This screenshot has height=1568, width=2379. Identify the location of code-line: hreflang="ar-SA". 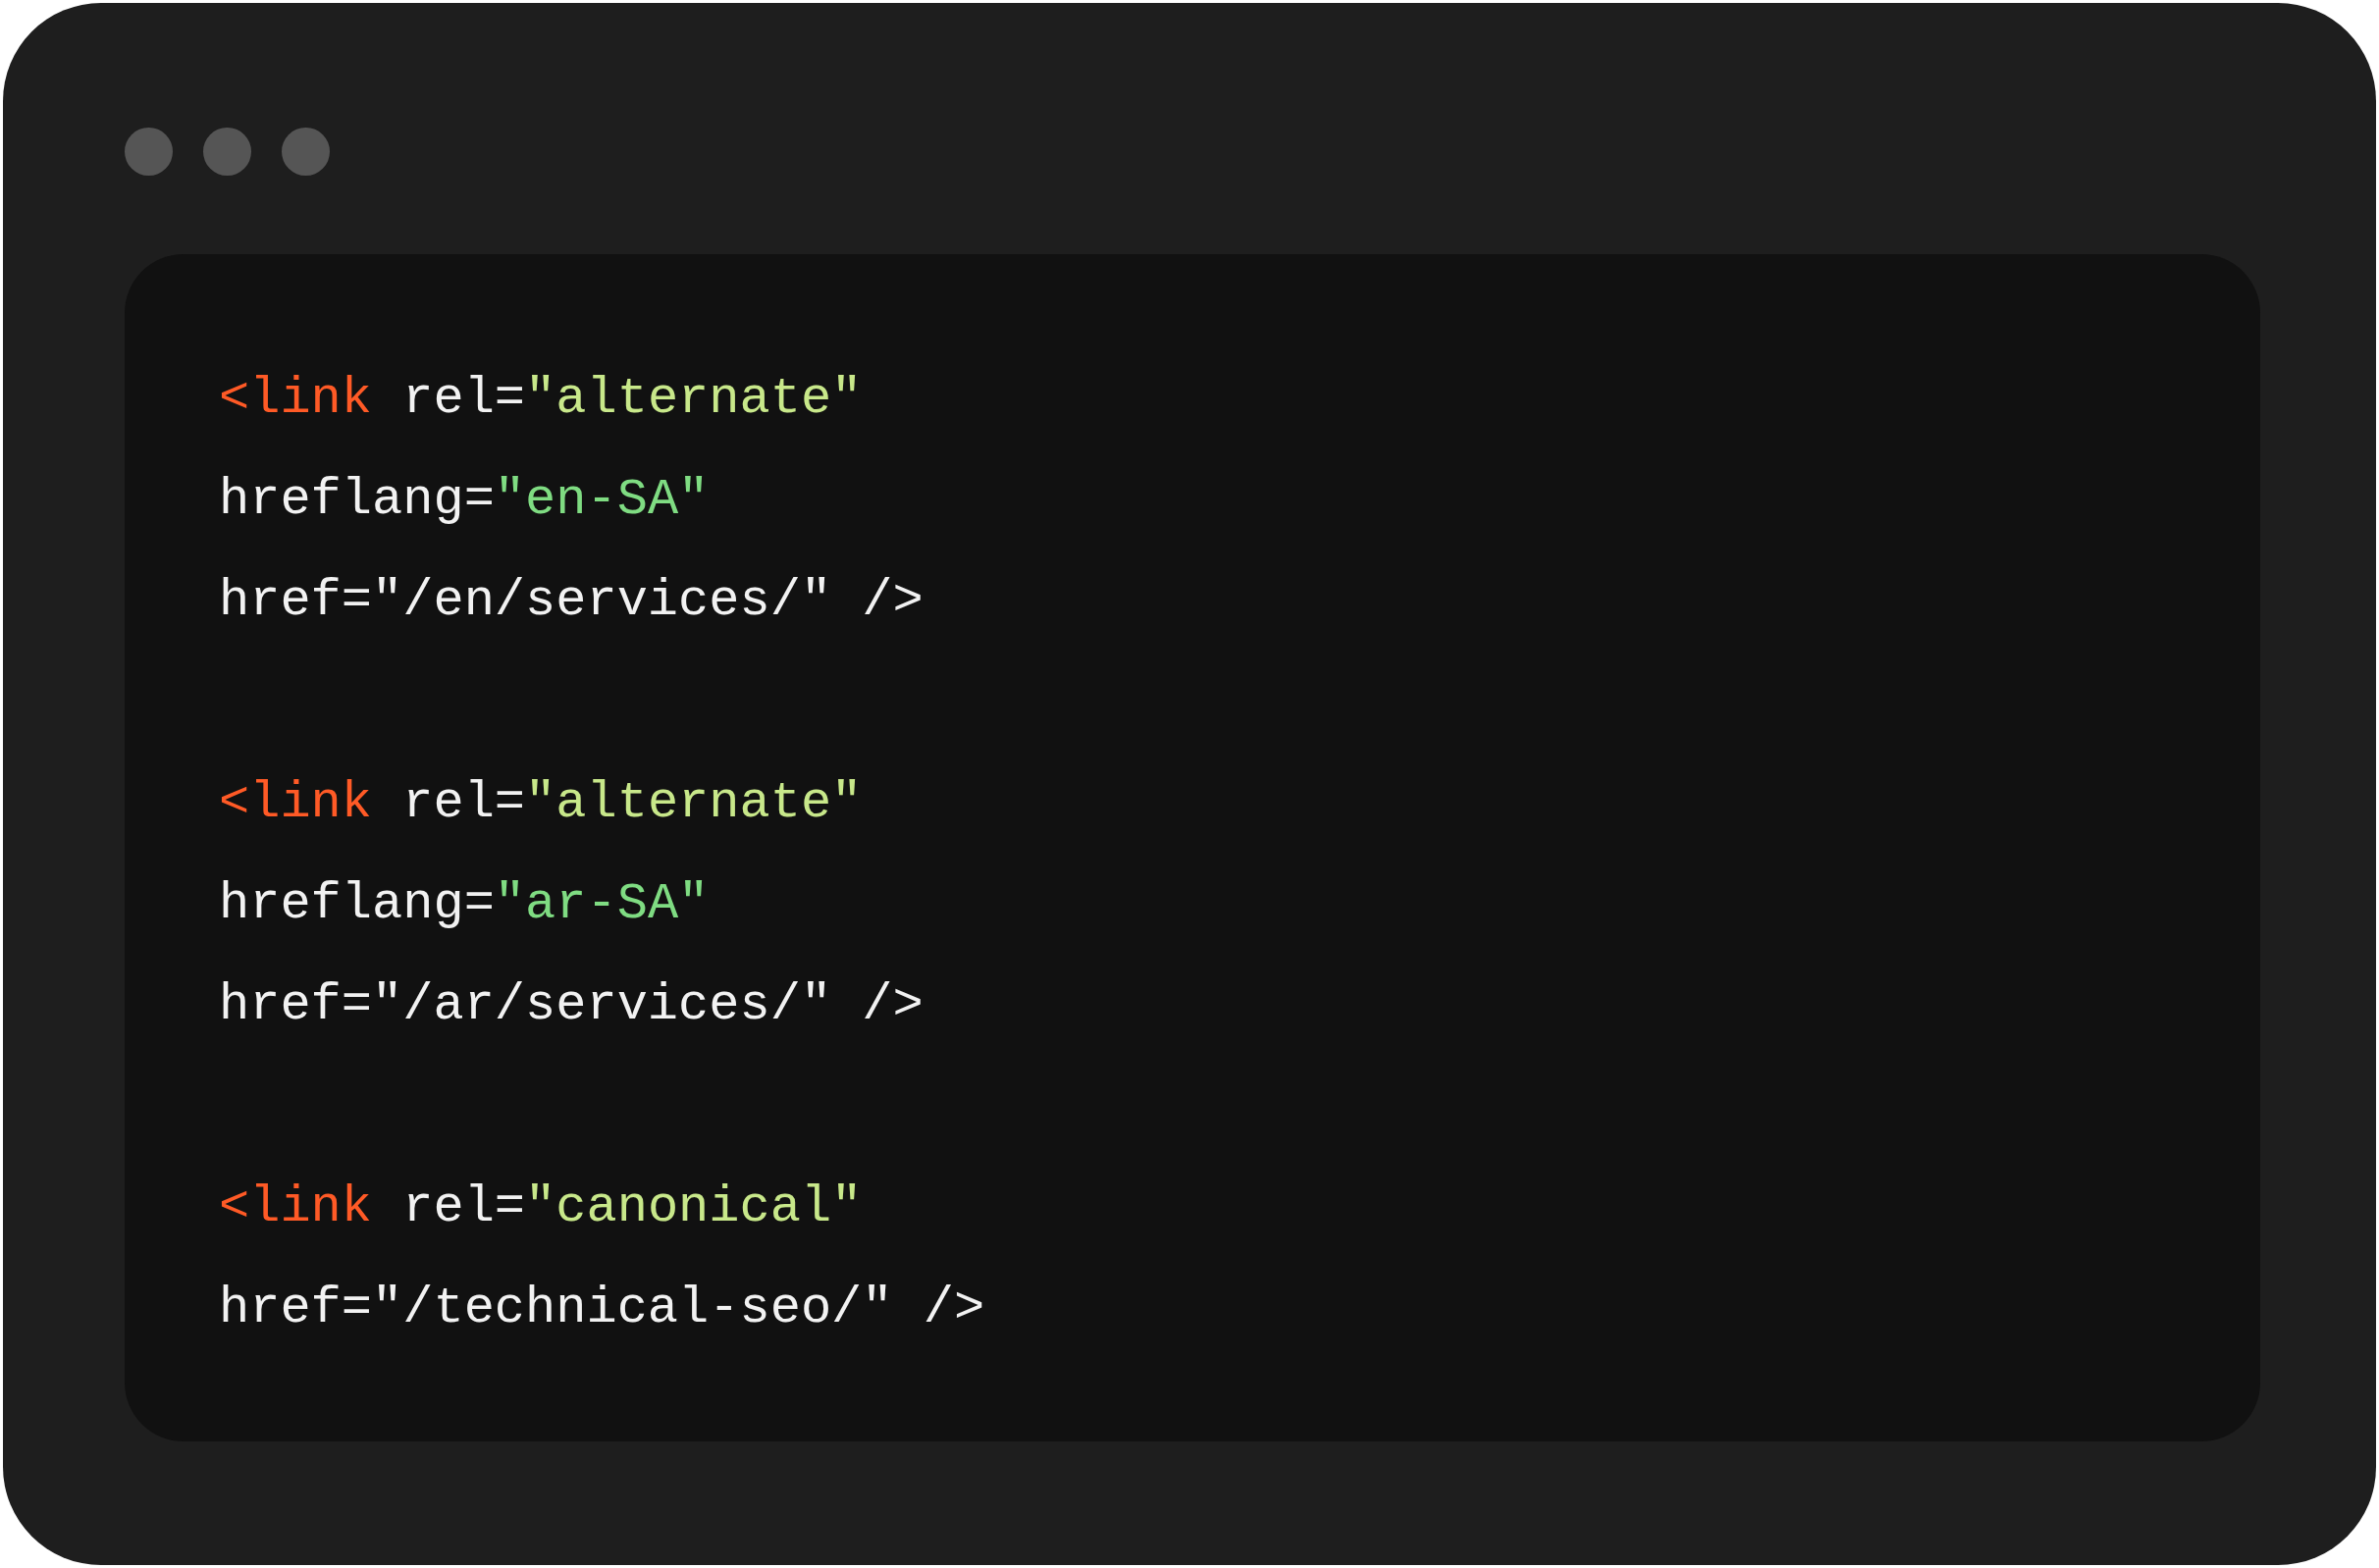
(465, 904).